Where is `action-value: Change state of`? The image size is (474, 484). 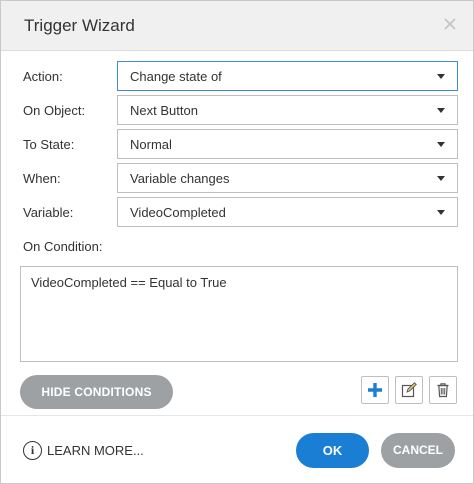 action-value: Change state of is located at coordinates (176, 76).